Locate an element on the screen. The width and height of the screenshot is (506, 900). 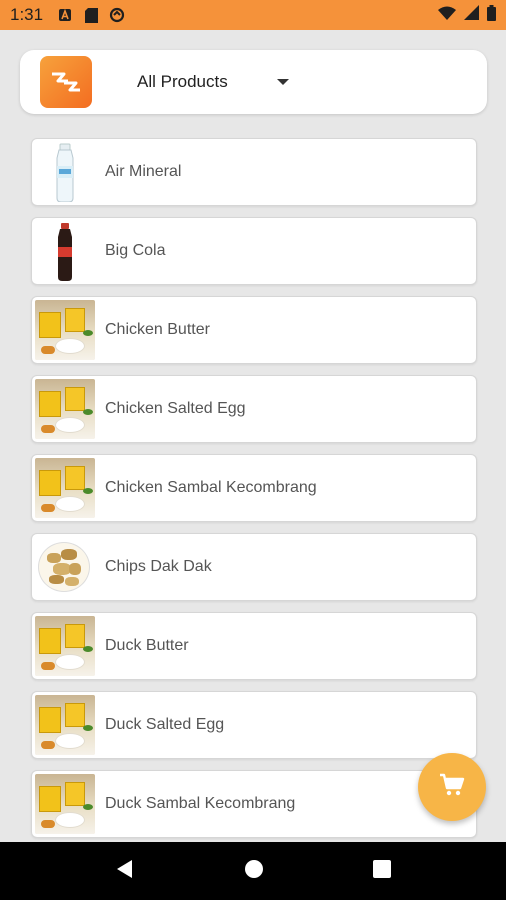
status-bar: 1:31 is located at coordinates (253, 15).